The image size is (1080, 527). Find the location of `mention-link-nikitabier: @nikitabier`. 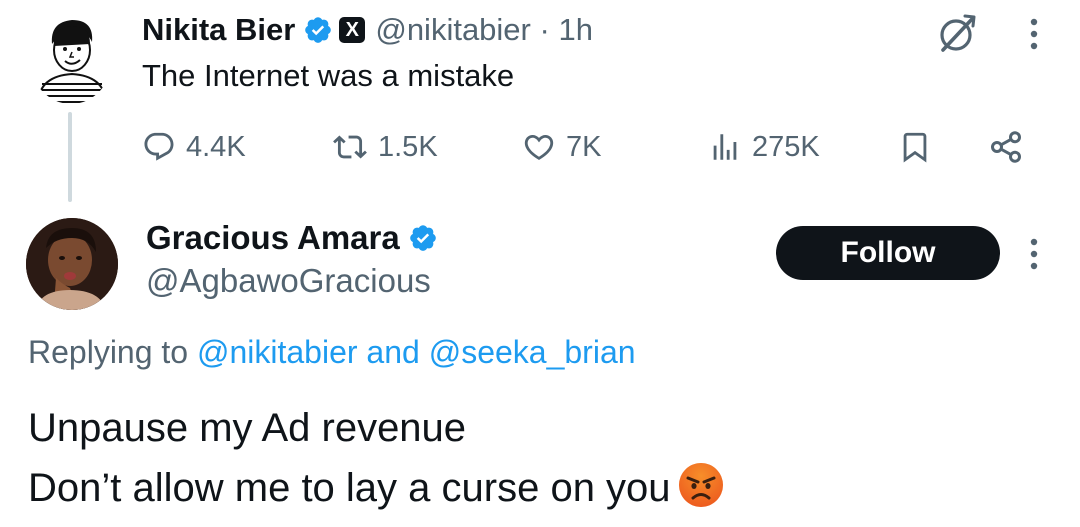

mention-link-nikitabier: @nikitabier is located at coordinates (277, 352).